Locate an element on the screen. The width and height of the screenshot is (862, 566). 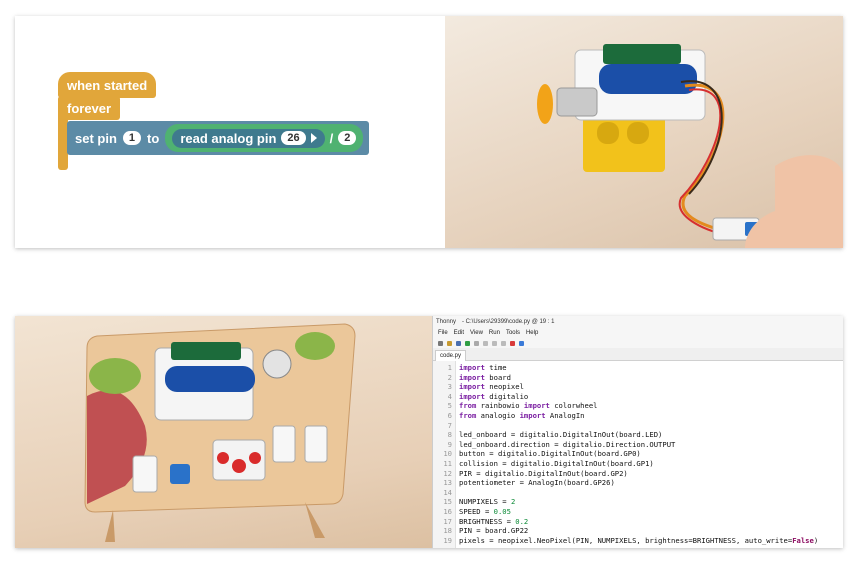
pico-board is located at coordinates (642, 54).